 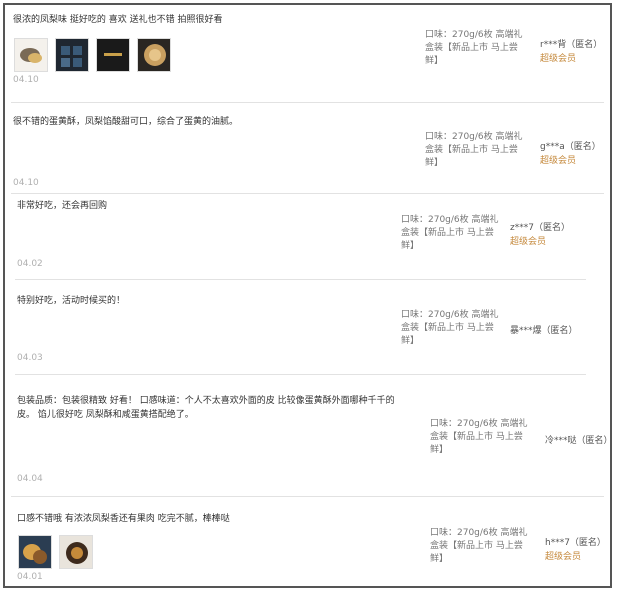 I want to click on review-date: 04.02, so click(x=30, y=264).